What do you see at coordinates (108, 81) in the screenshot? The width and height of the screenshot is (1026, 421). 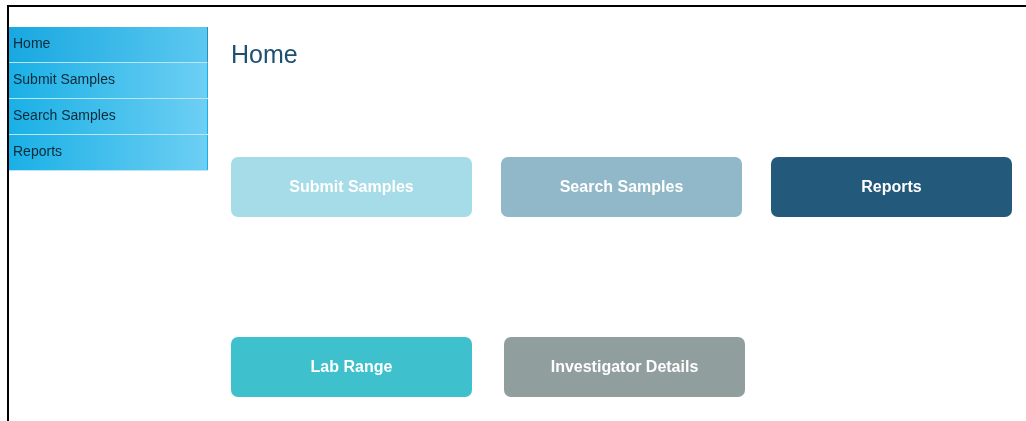 I see `sidebar-item: Submit Samples` at bounding box center [108, 81].